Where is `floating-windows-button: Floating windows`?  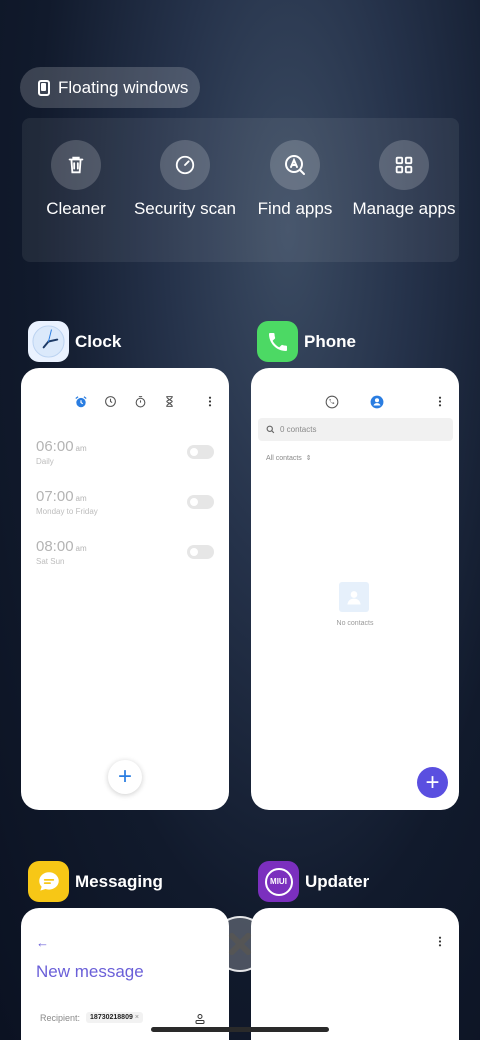
floating-windows-button: Floating windows is located at coordinates (110, 87).